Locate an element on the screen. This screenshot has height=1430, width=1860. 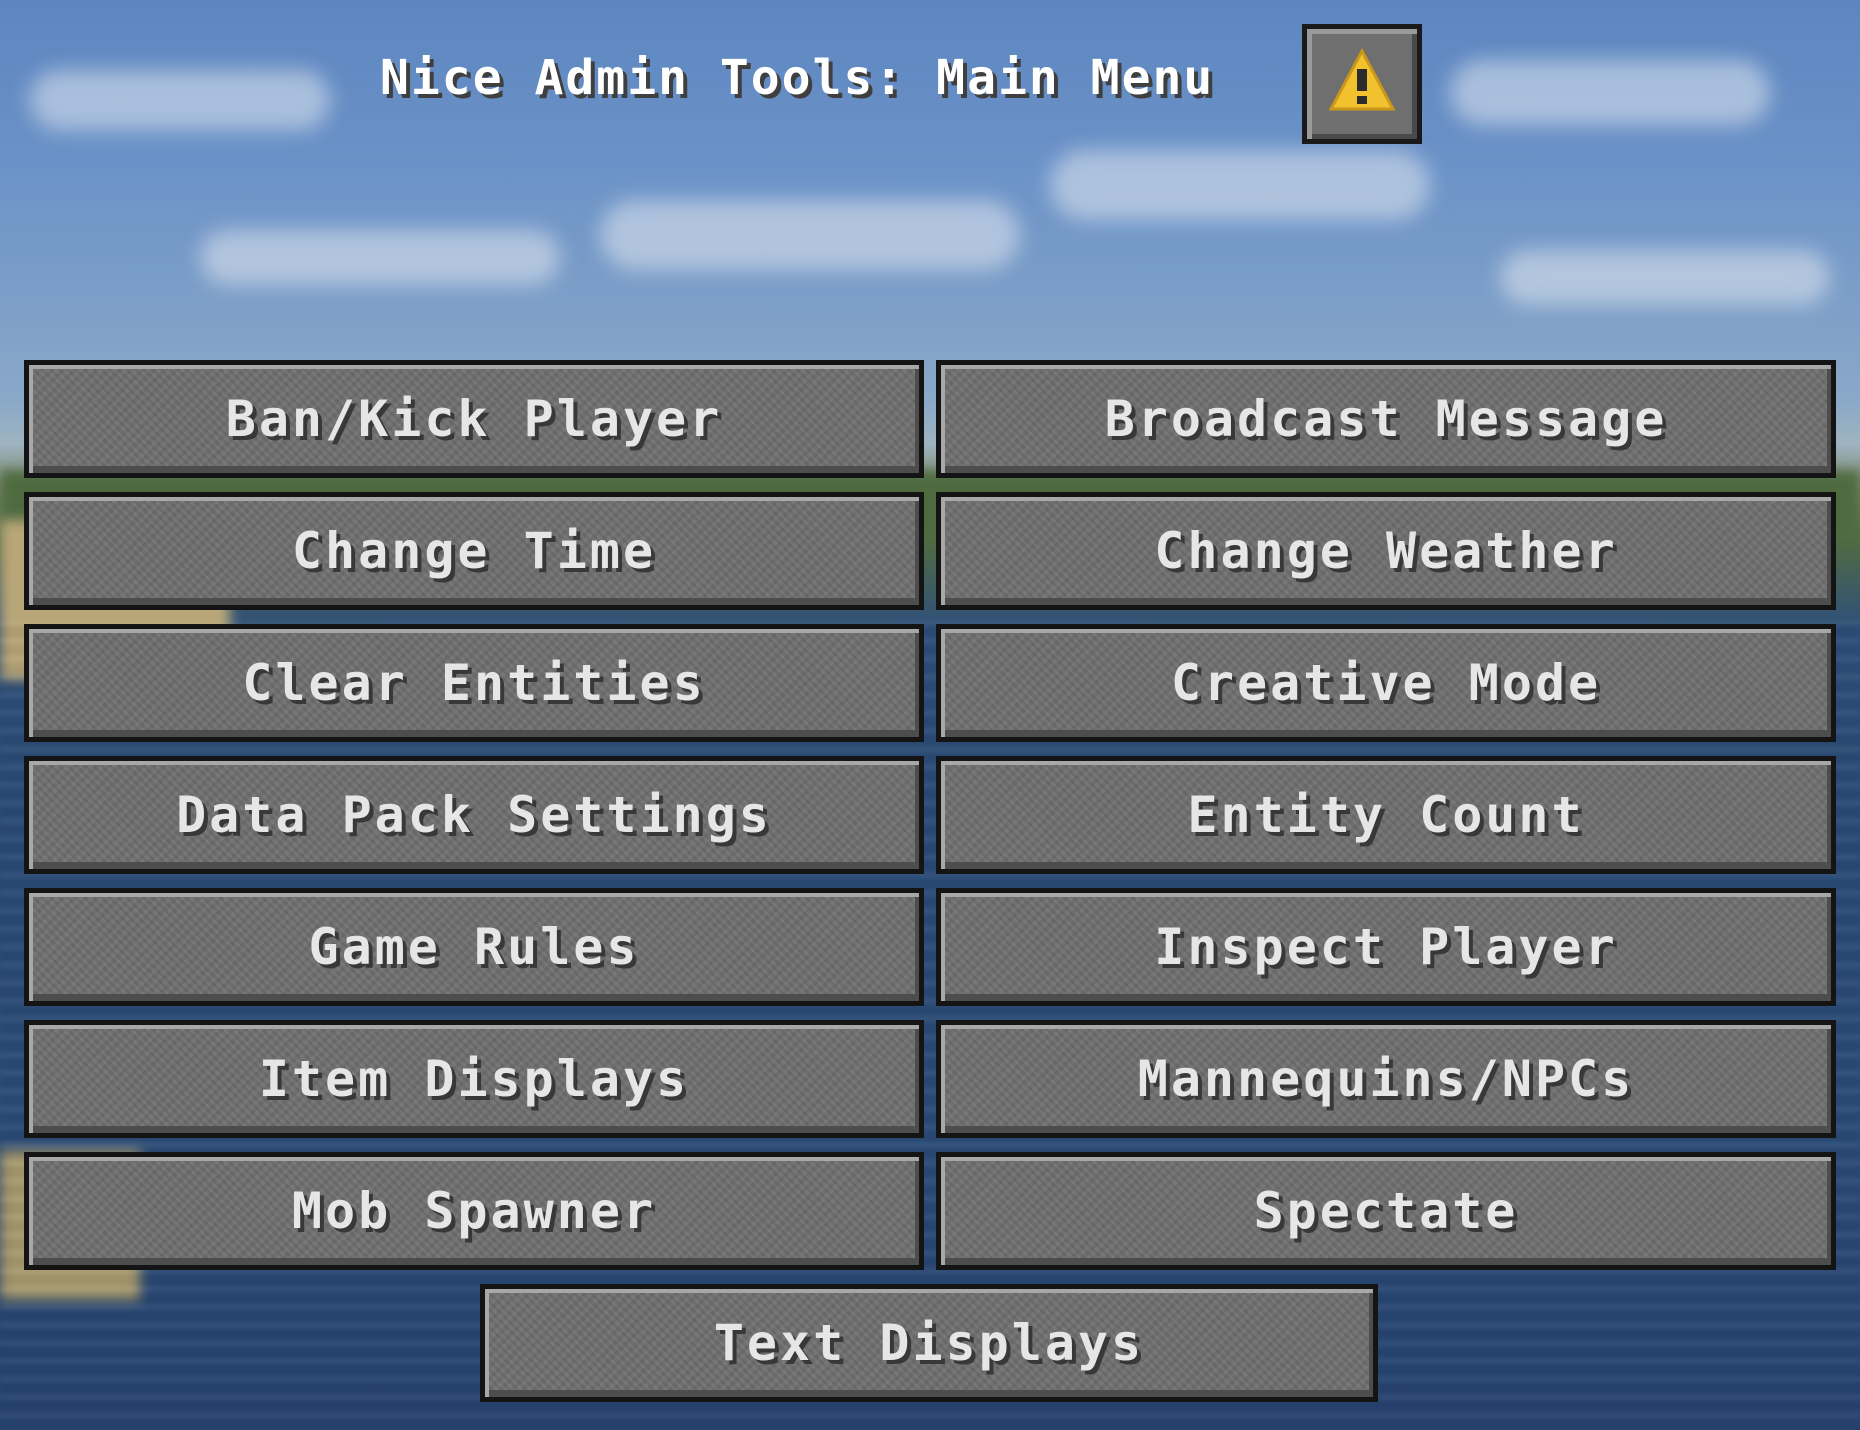
mob-spawner-button: Mob Spawner is located at coordinates (474, 1211).